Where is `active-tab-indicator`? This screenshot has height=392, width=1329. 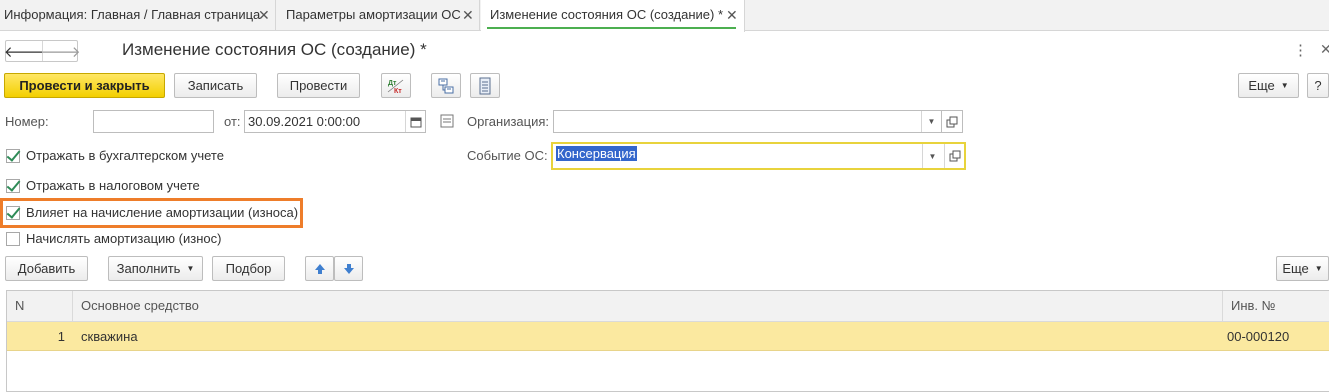 active-tab-indicator is located at coordinates (611, 28).